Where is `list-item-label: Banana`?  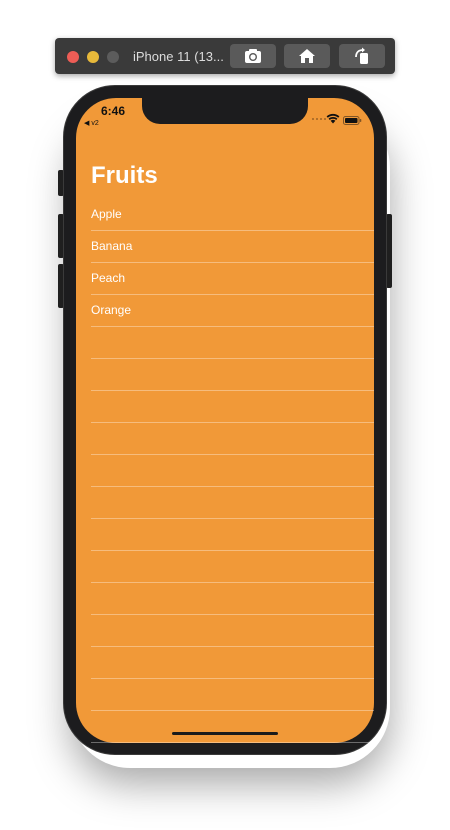
list-item-label: Banana is located at coordinates (112, 246).